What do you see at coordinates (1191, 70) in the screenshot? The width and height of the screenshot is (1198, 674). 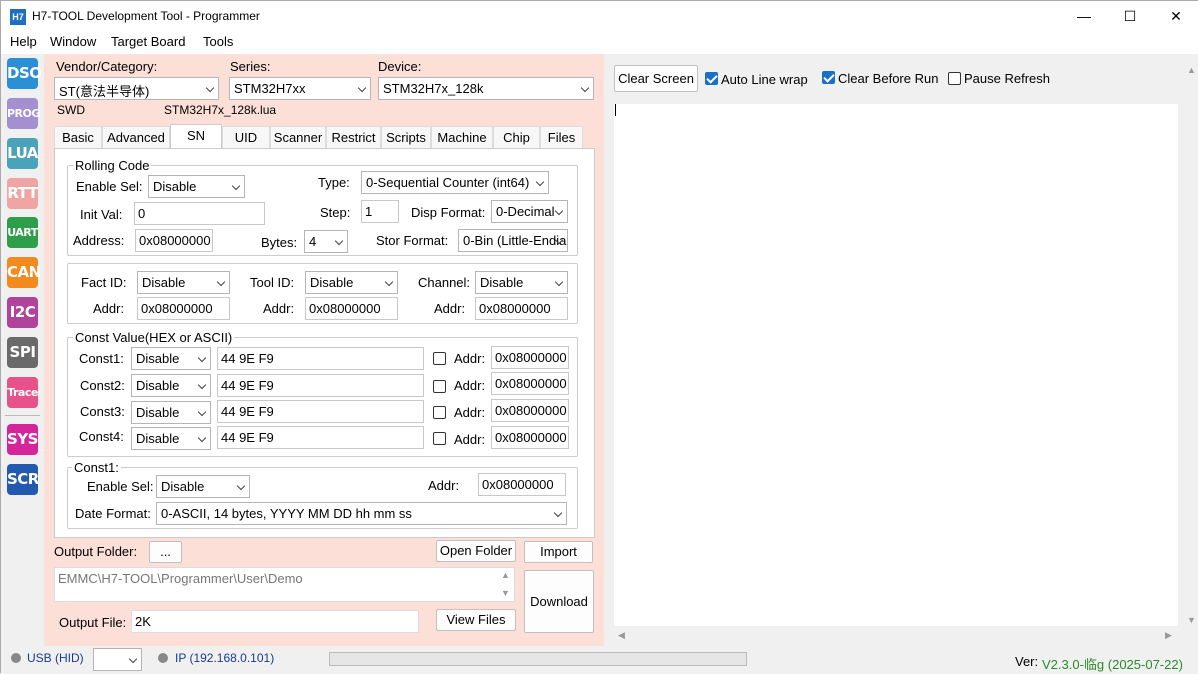 I see `panel-scroll-up-icon: ▲` at bounding box center [1191, 70].